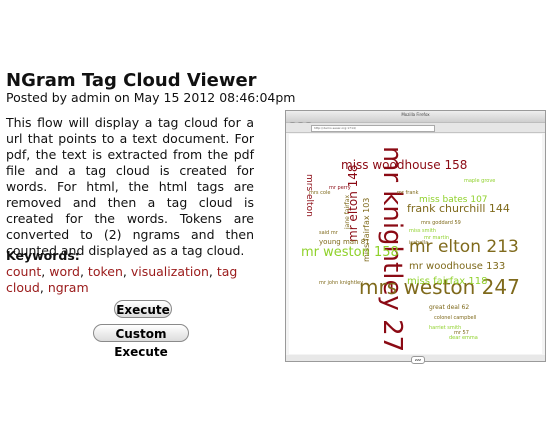 This screenshot has width=550, height=440. Describe the element at coordinates (408, 193) in the screenshot. I see `tag-cloud-word: mr frank` at that location.